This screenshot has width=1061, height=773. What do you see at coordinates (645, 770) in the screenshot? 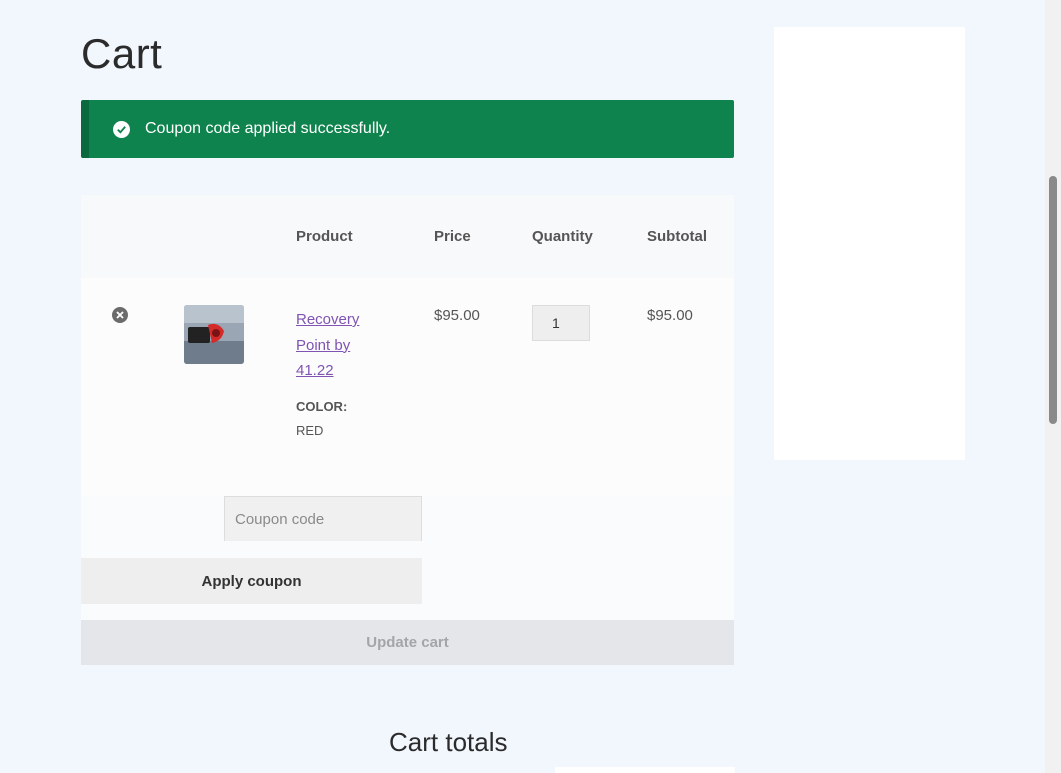
I see `cart-totals-table` at bounding box center [645, 770].